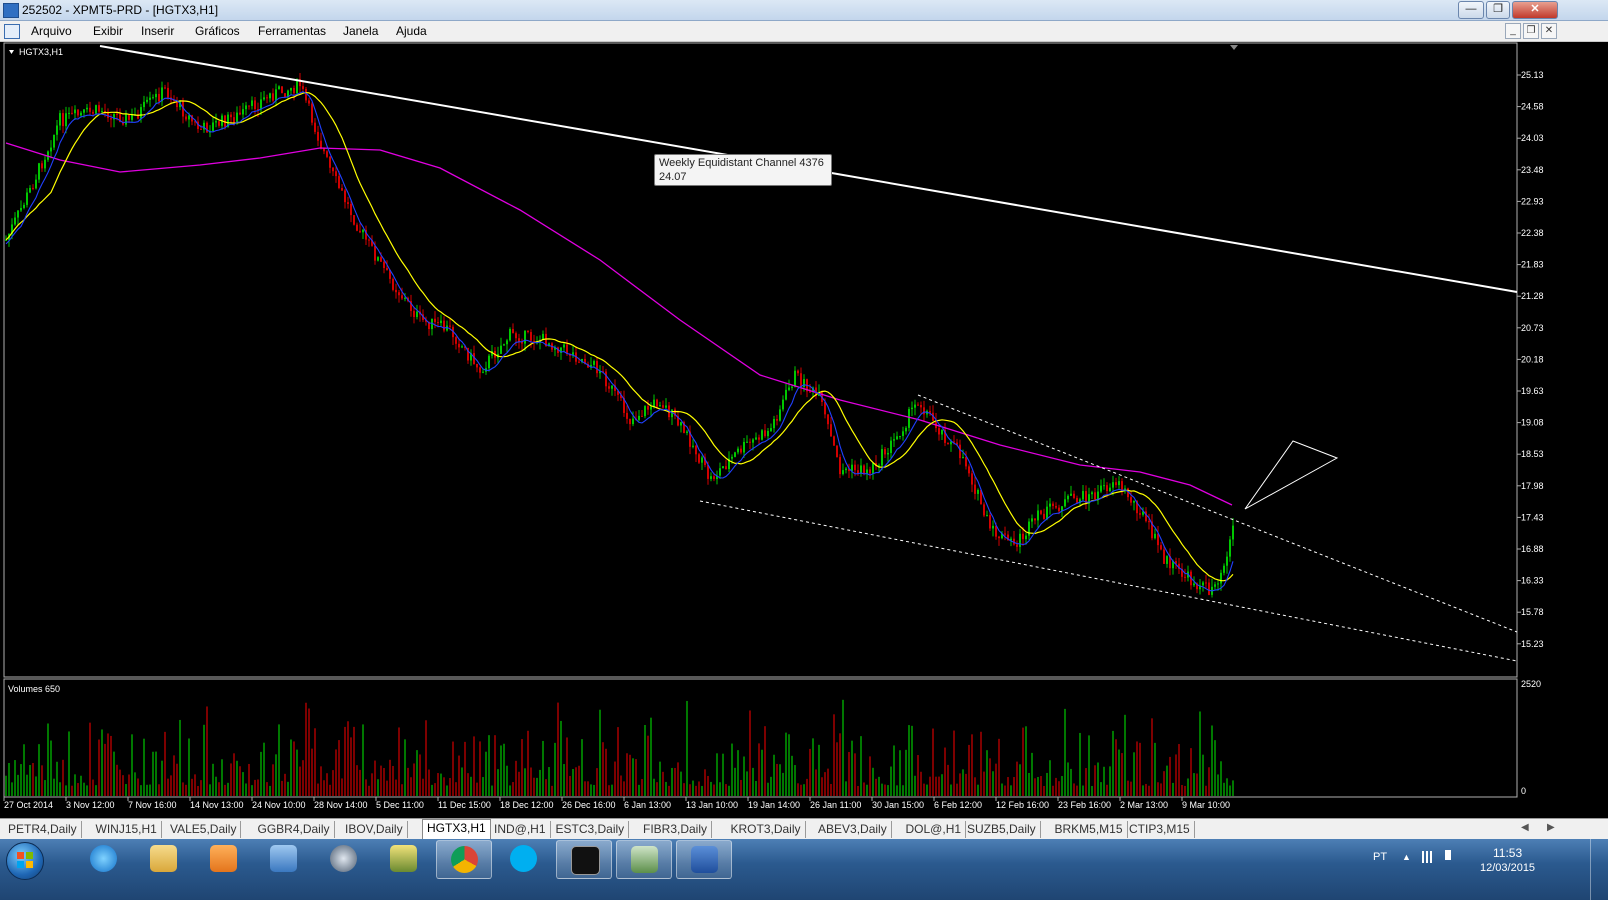 The image size is (1608, 900). Describe the element at coordinates (456, 829) in the screenshot. I see `tab-hgtx3-h1: HGTX3,H1` at that location.